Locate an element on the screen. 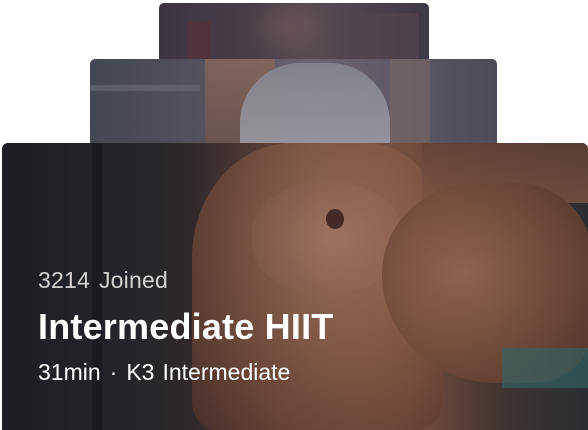 The height and width of the screenshot is (430, 588). stacked-card-middle is located at coordinates (293, 104).